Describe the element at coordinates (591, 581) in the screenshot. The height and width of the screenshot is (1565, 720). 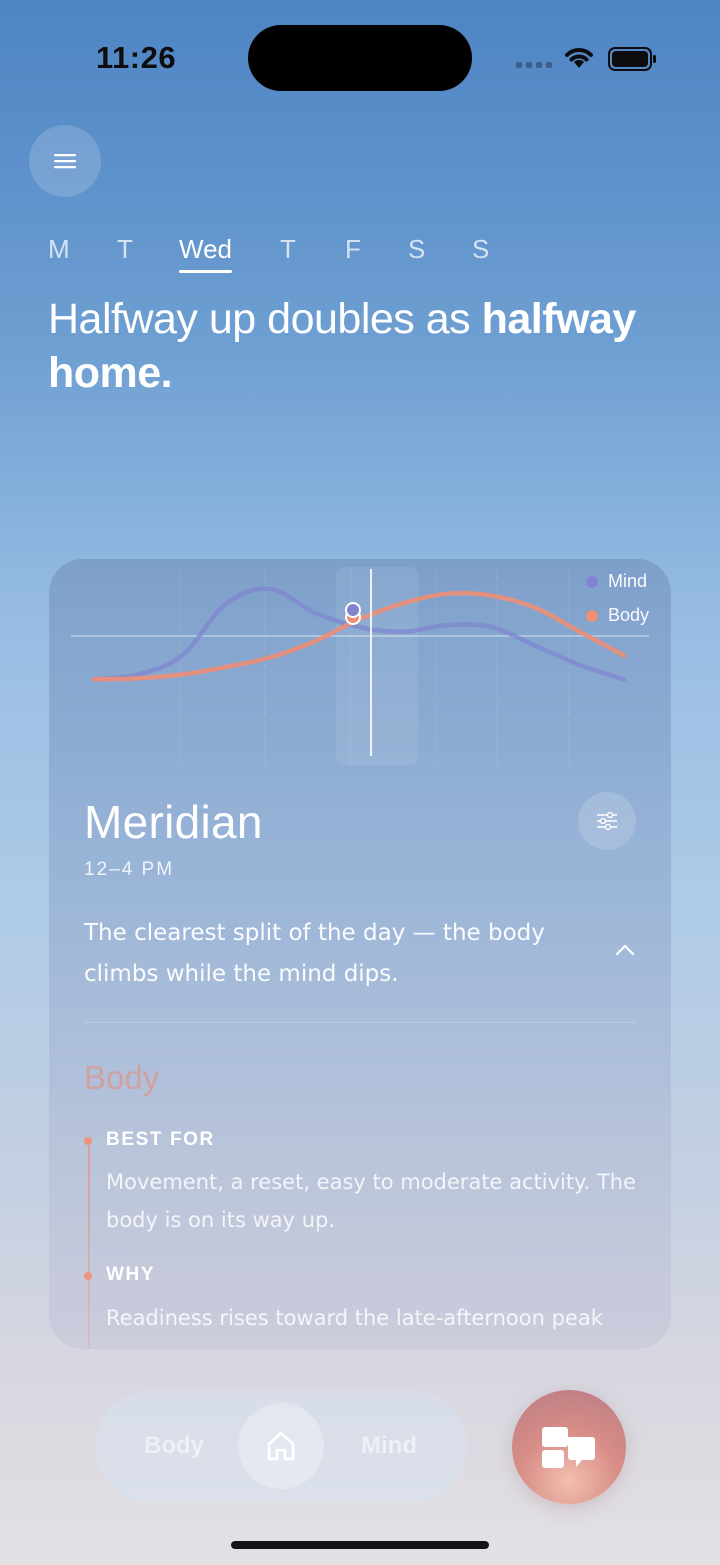
I see `legend-dot-mind` at that location.